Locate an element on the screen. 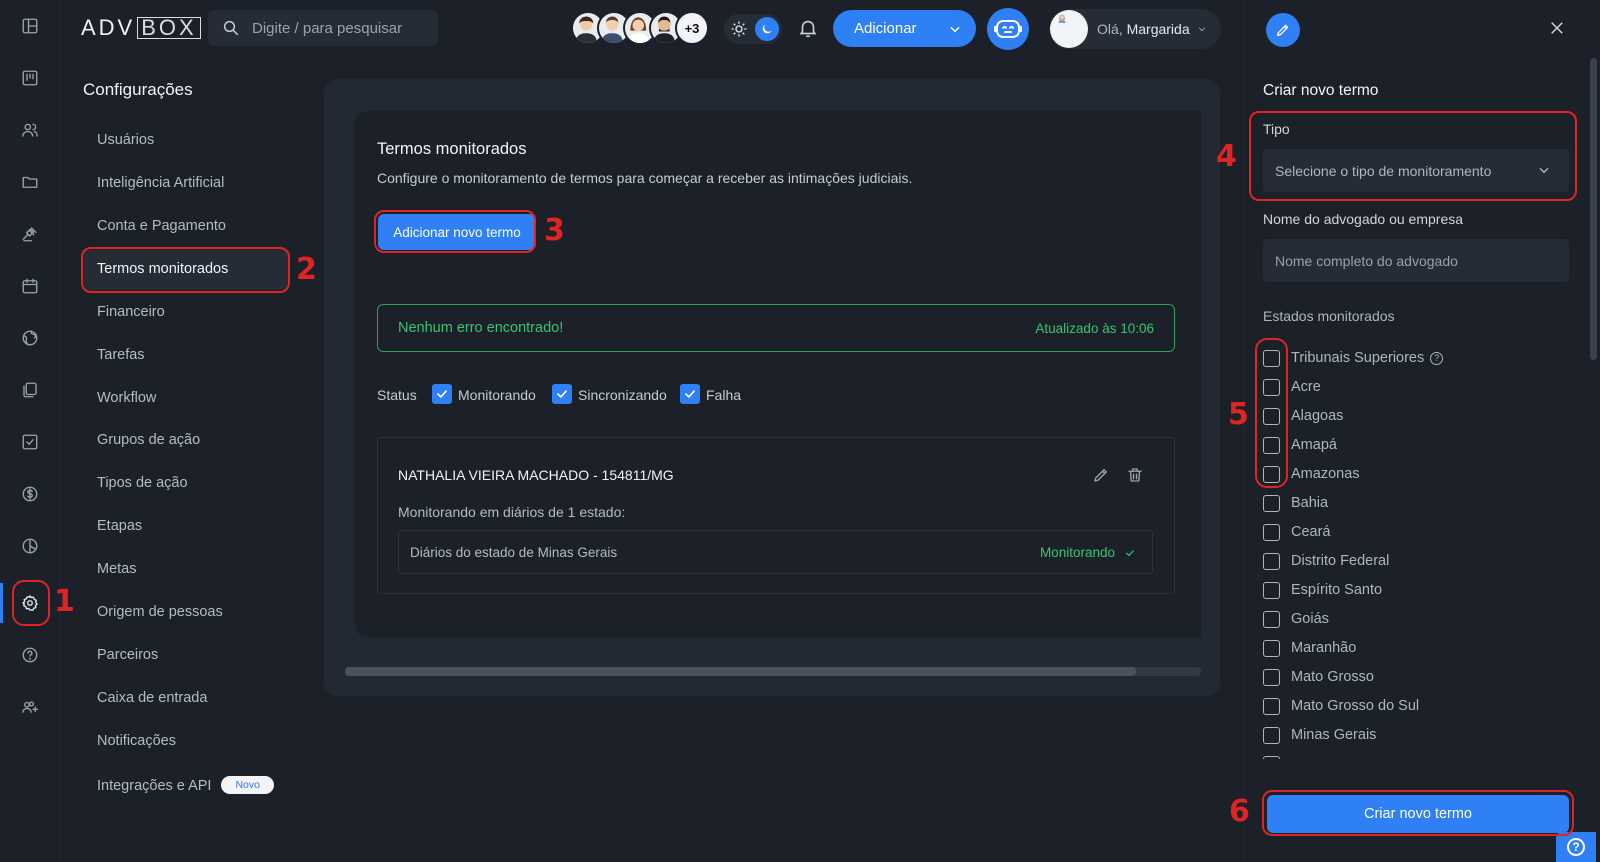 The height and width of the screenshot is (862, 1600). state-checkbox-row: Mato Grosso is located at coordinates (1318, 677).